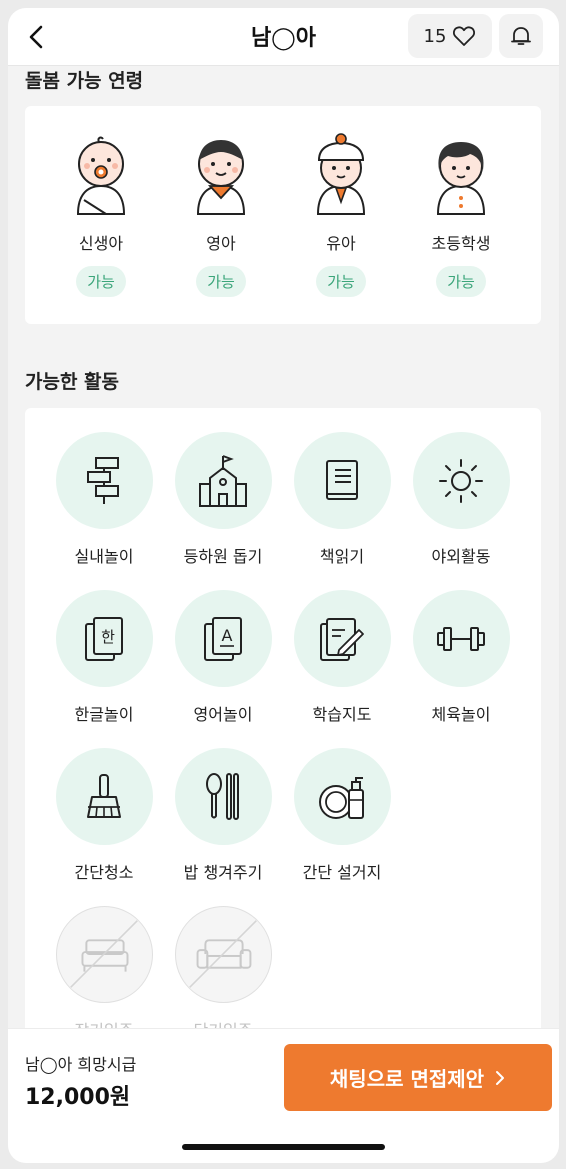 The height and width of the screenshot is (1169, 566). I want to click on elementary-student-icon, so click(461, 178).